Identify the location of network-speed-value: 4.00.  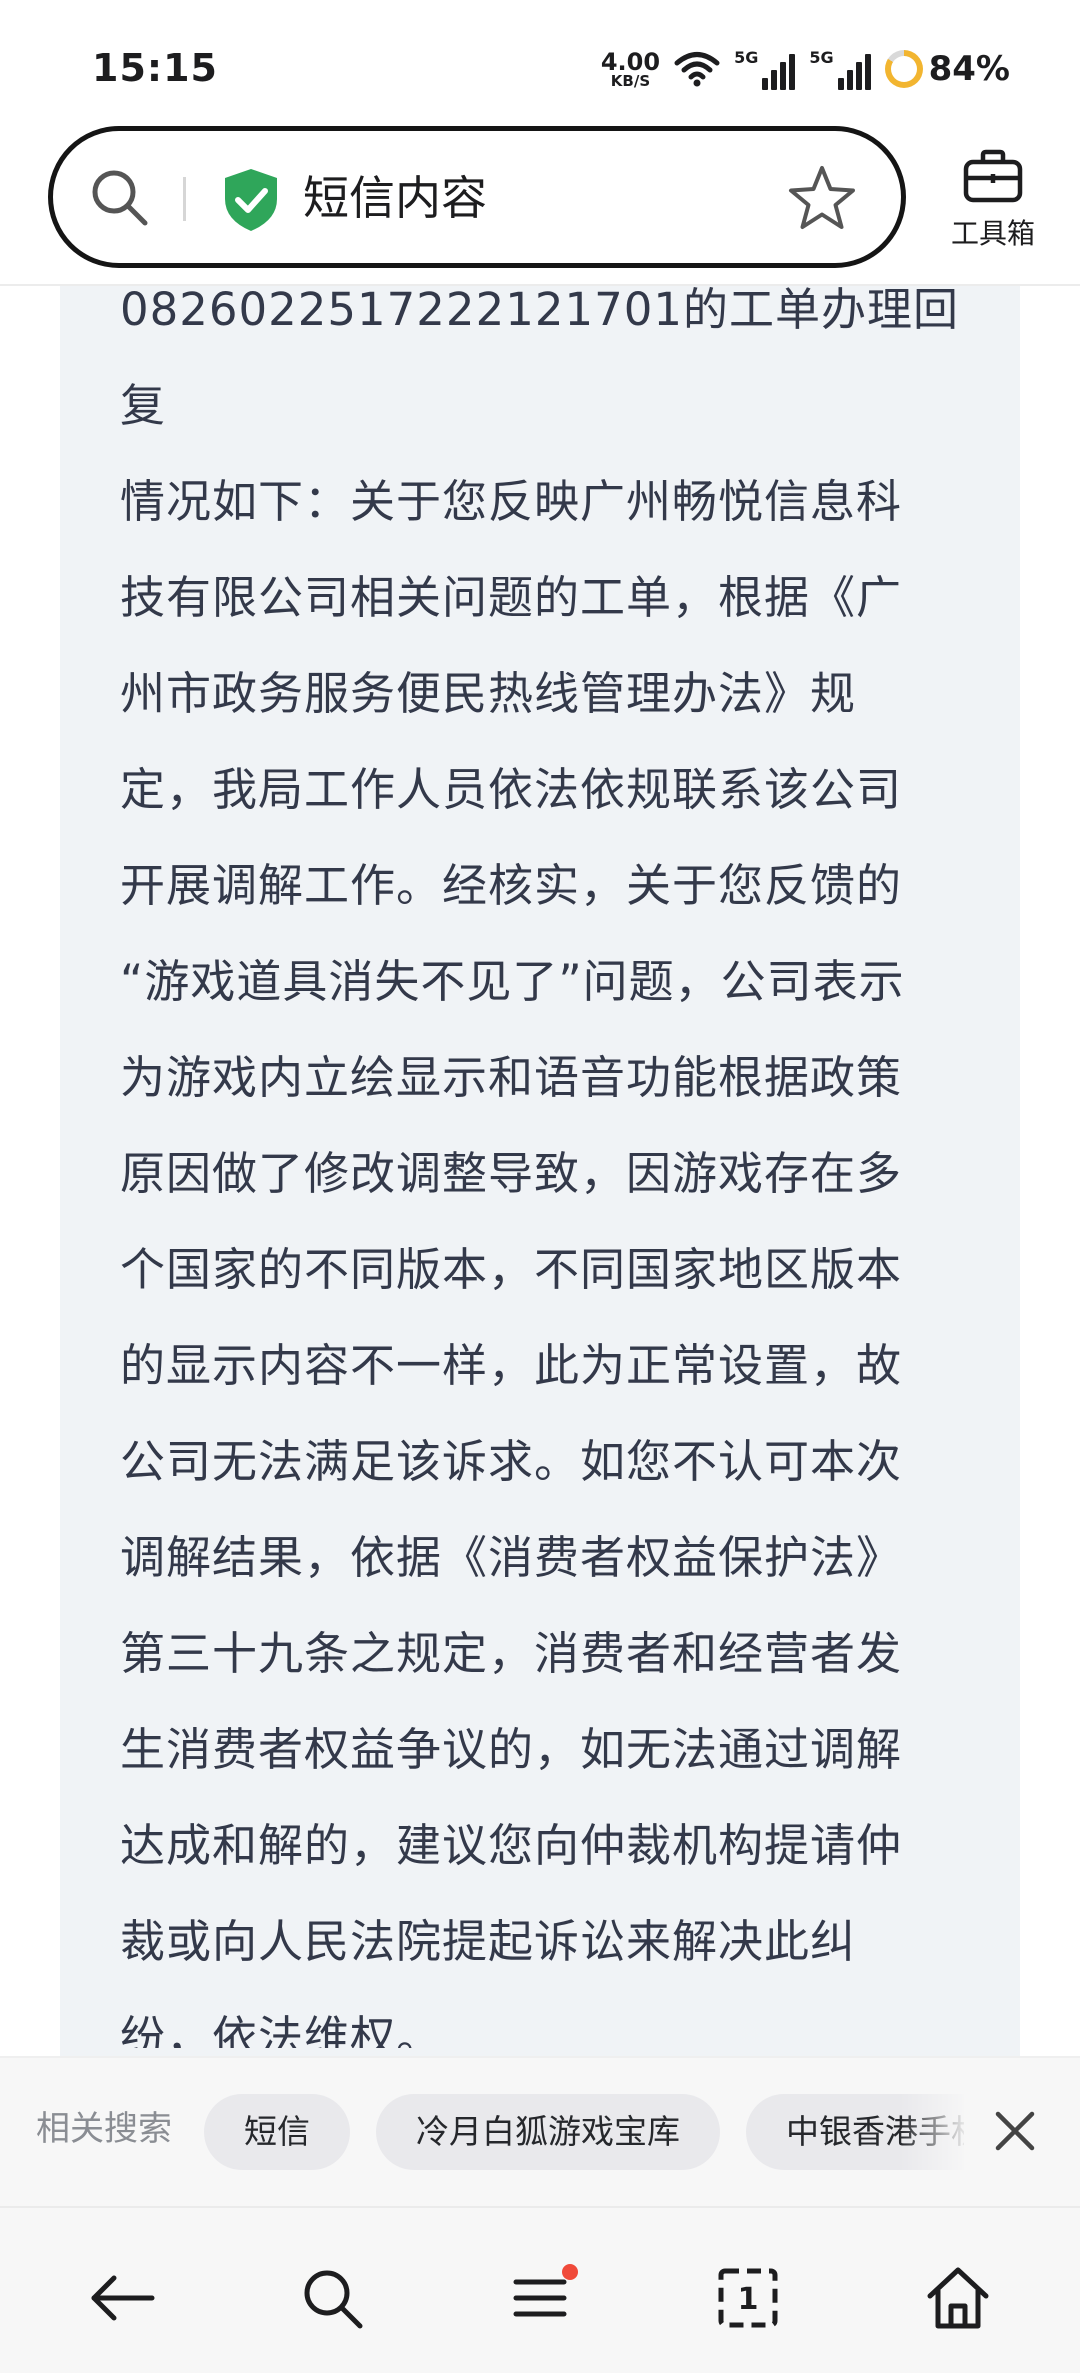
(630, 61).